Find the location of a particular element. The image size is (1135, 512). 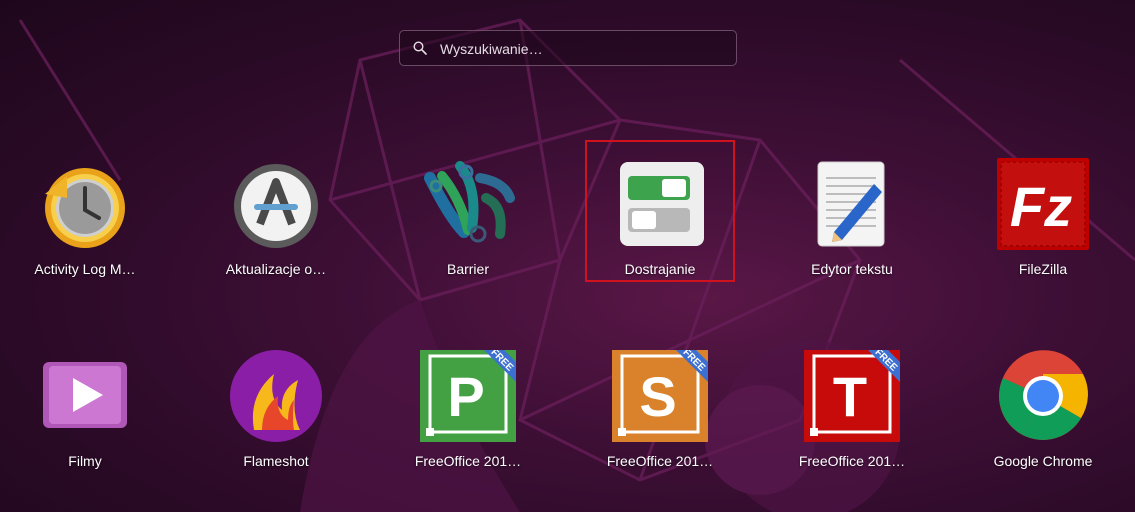

filezilla-icon: Fz is located at coordinates (1043, 206).